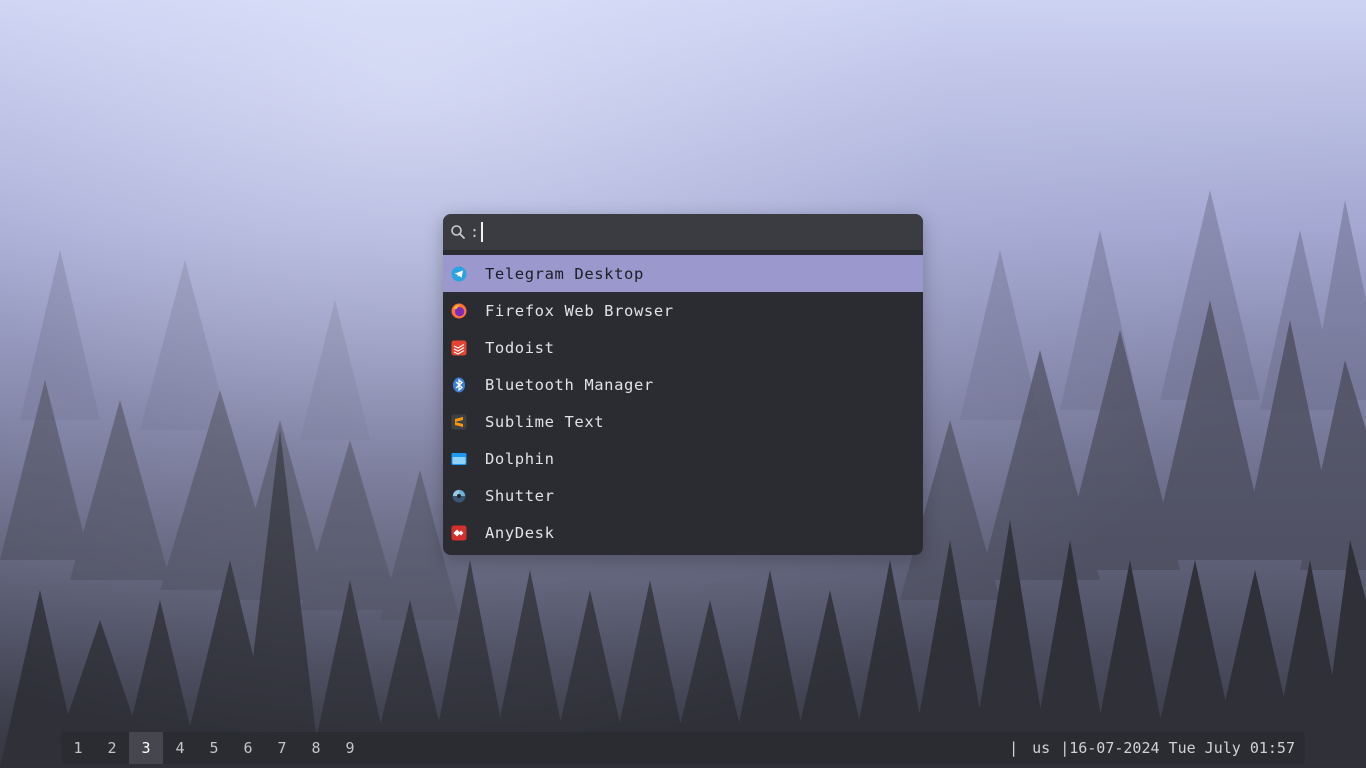 This screenshot has width=1366, height=768. Describe the element at coordinates (683, 458) in the screenshot. I see `result-dolphin: Dolphin` at that location.